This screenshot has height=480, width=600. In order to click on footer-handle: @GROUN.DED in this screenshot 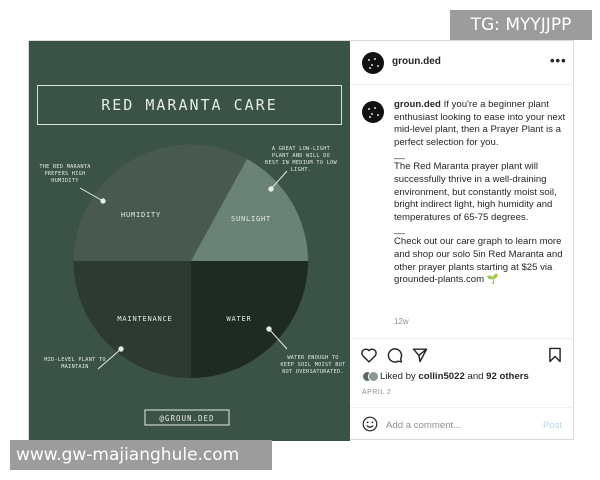, I will do `click(186, 418)`.